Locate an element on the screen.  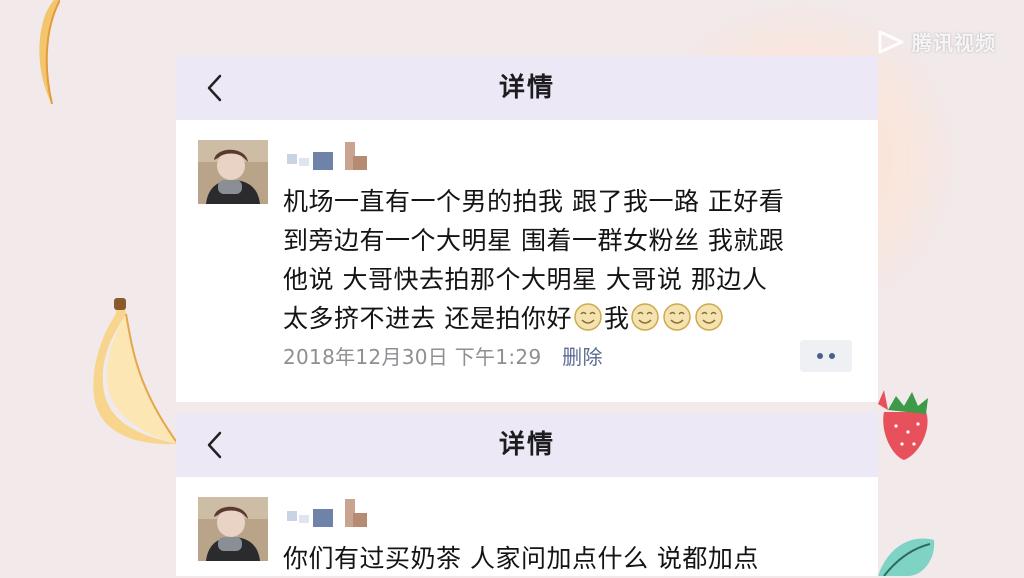
post-meta: 2018年12月30日 下午1:29 删除 is located at coordinates (443, 355).